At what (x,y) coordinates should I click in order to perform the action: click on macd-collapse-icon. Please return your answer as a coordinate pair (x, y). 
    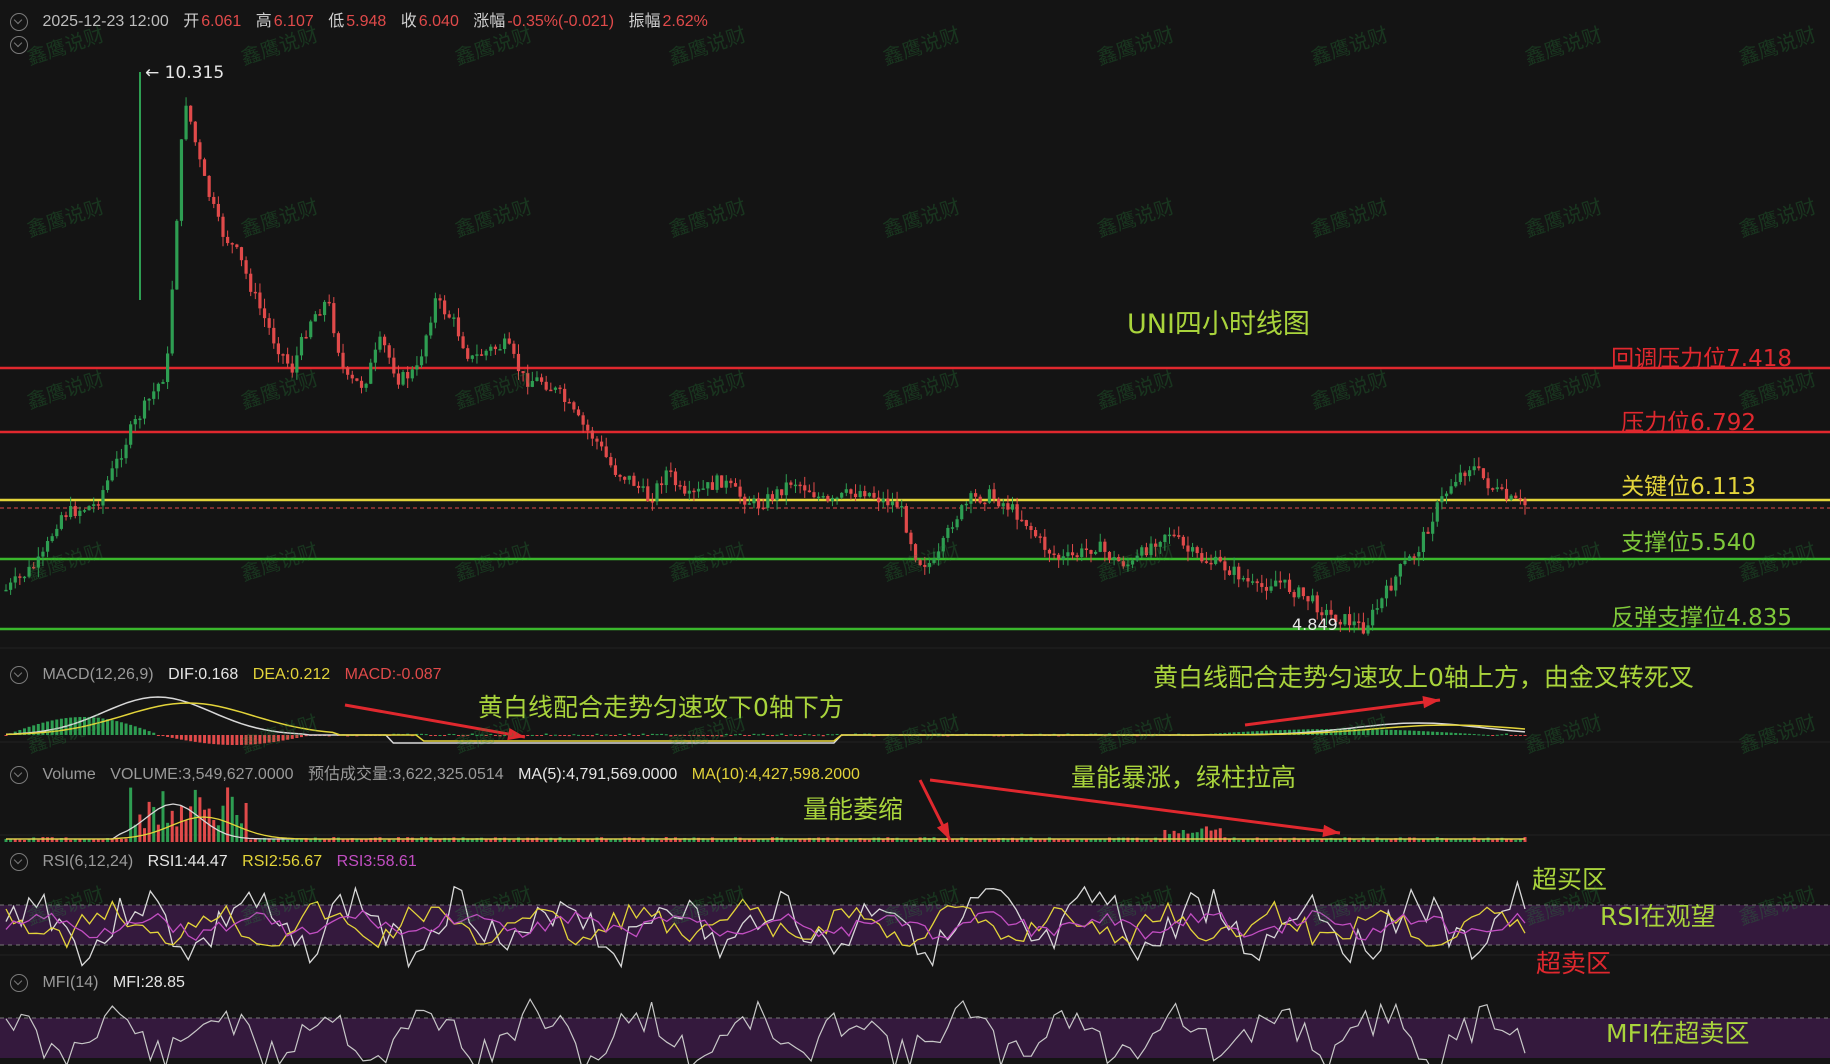
    Looking at the image, I should click on (19, 675).